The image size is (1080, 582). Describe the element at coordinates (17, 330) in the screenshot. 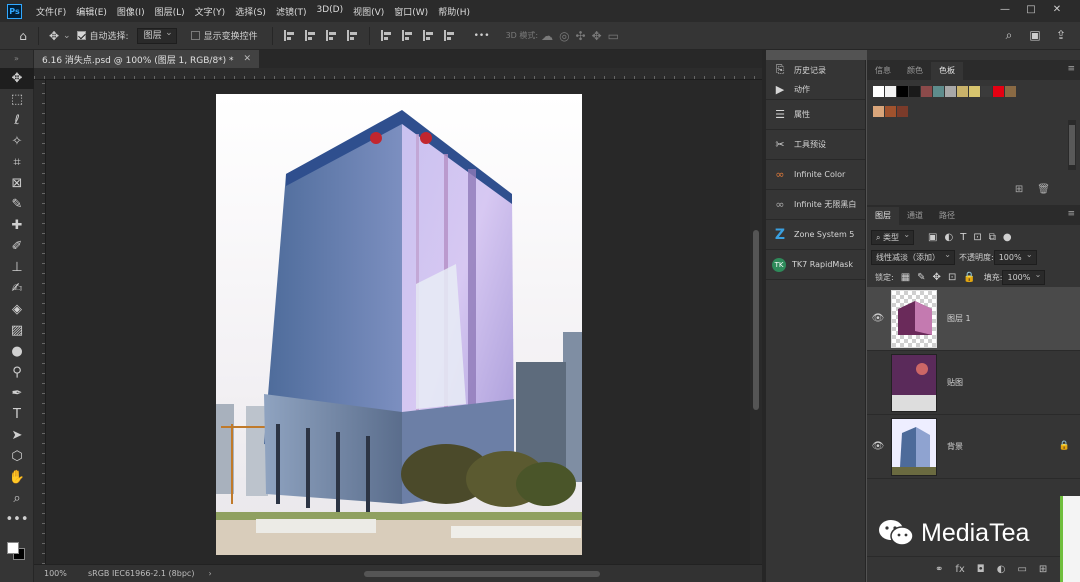

I see `gradient-tool-icon: ▨` at that location.